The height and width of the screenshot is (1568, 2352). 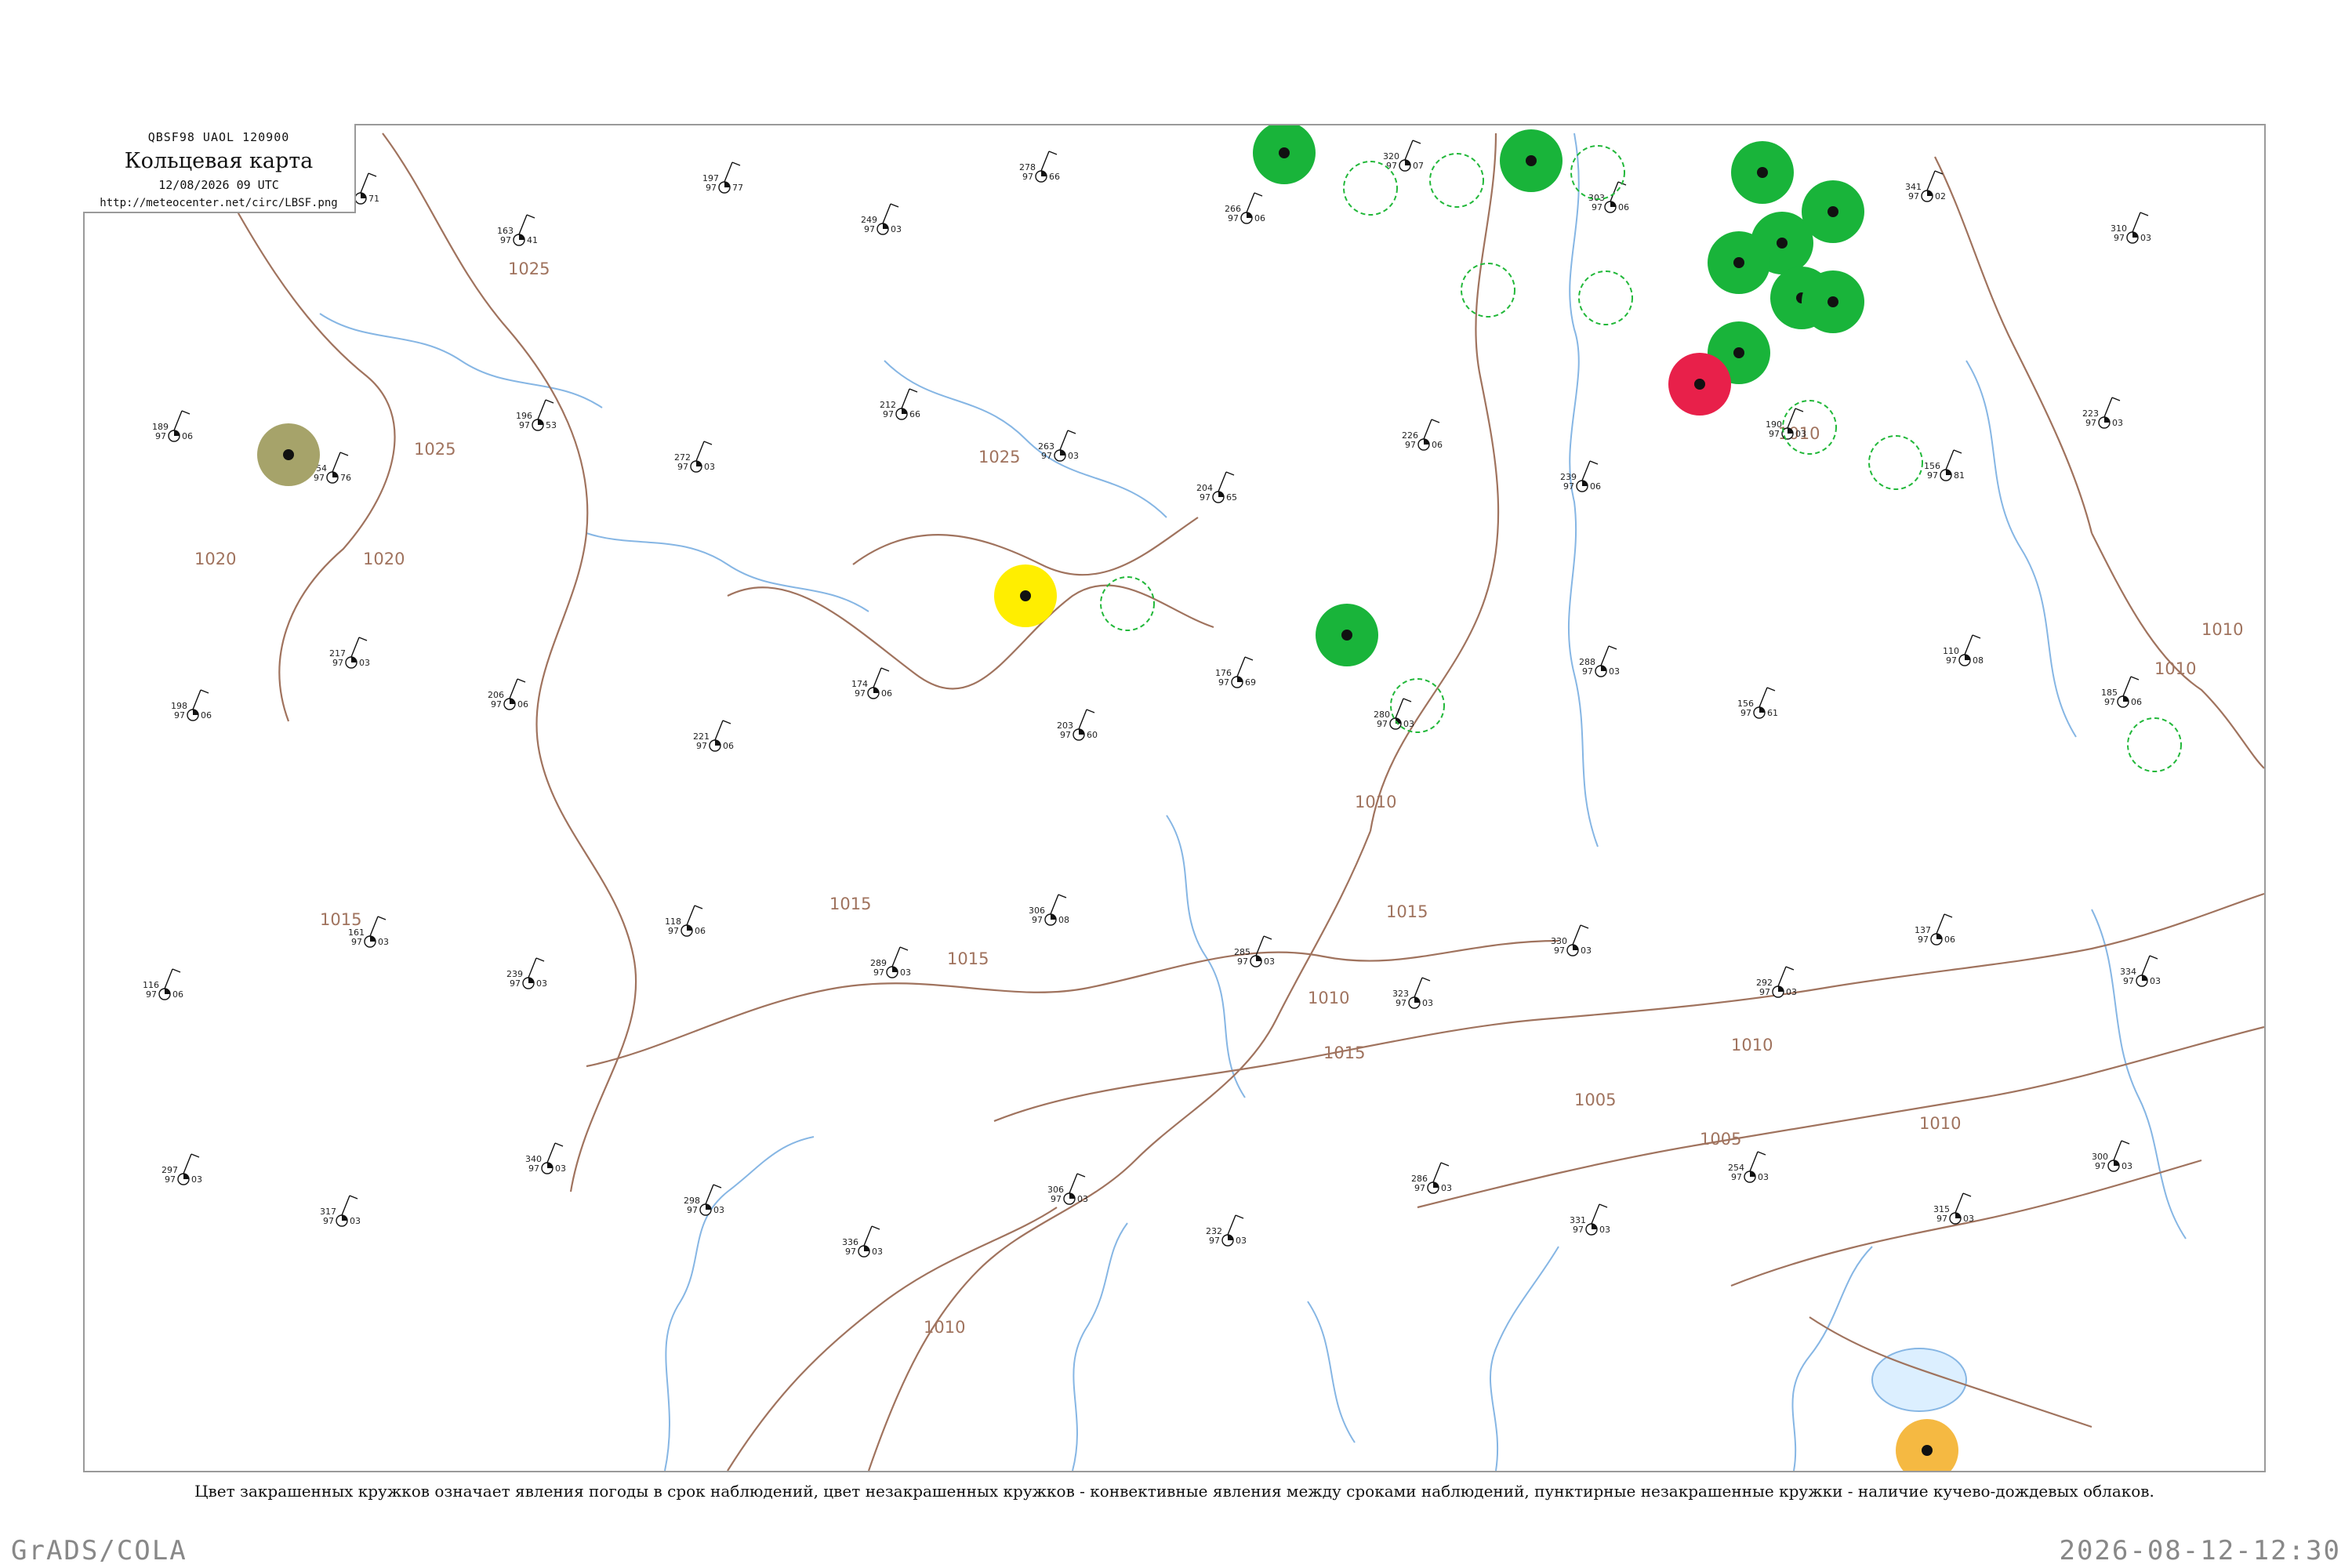 What do you see at coordinates (1412, 993) in the screenshot?
I see `station-plot: 32397 03` at bounding box center [1412, 993].